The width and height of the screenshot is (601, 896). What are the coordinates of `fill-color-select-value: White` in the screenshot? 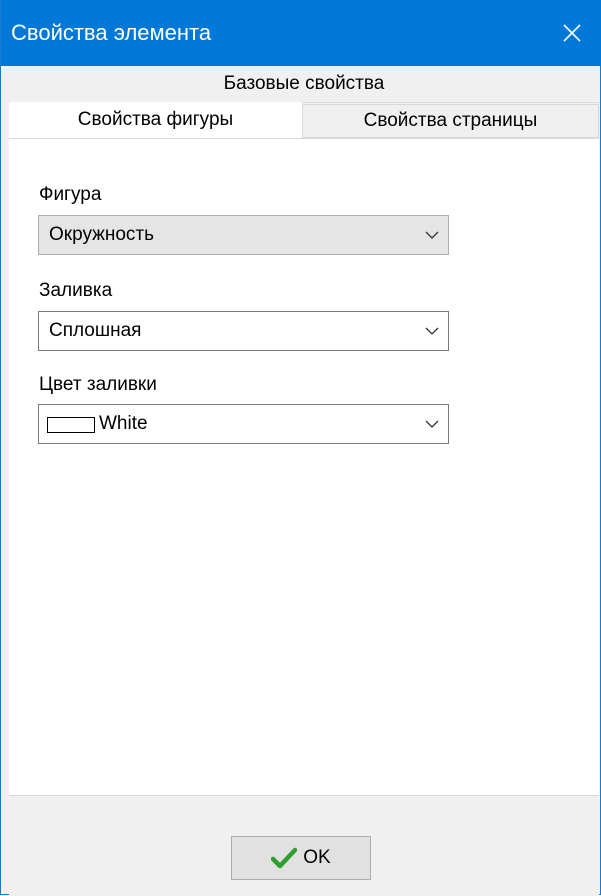 It's located at (123, 423).